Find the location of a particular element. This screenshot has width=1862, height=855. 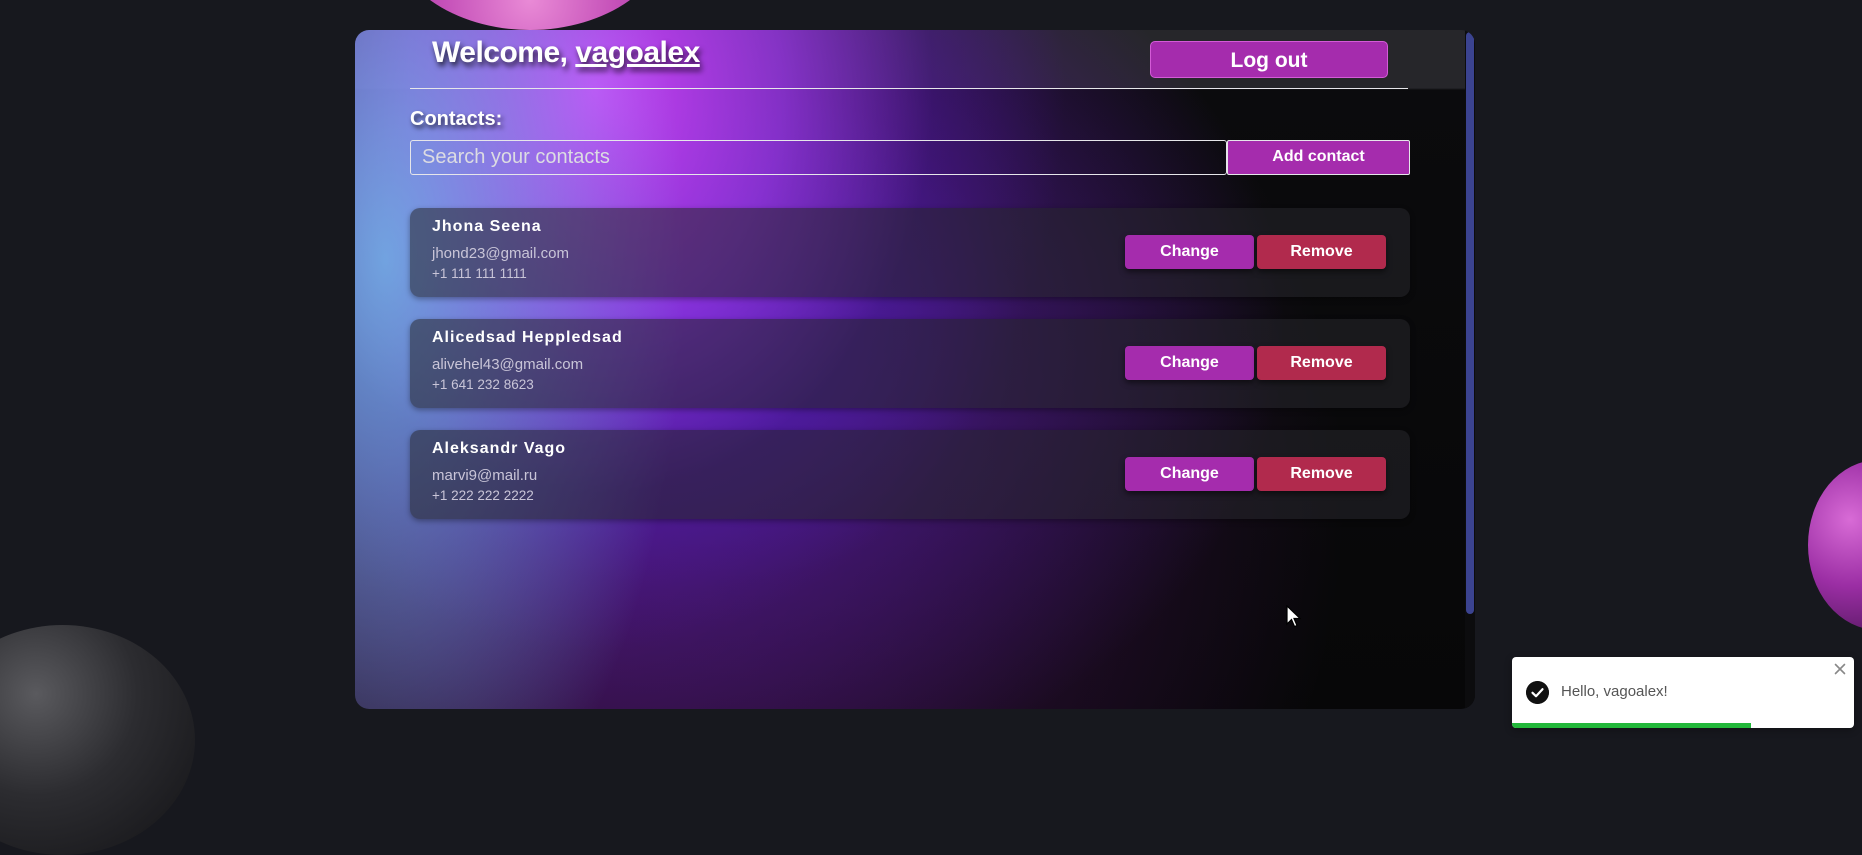

contact-phone: +1 111 111 1111 is located at coordinates (479, 273).